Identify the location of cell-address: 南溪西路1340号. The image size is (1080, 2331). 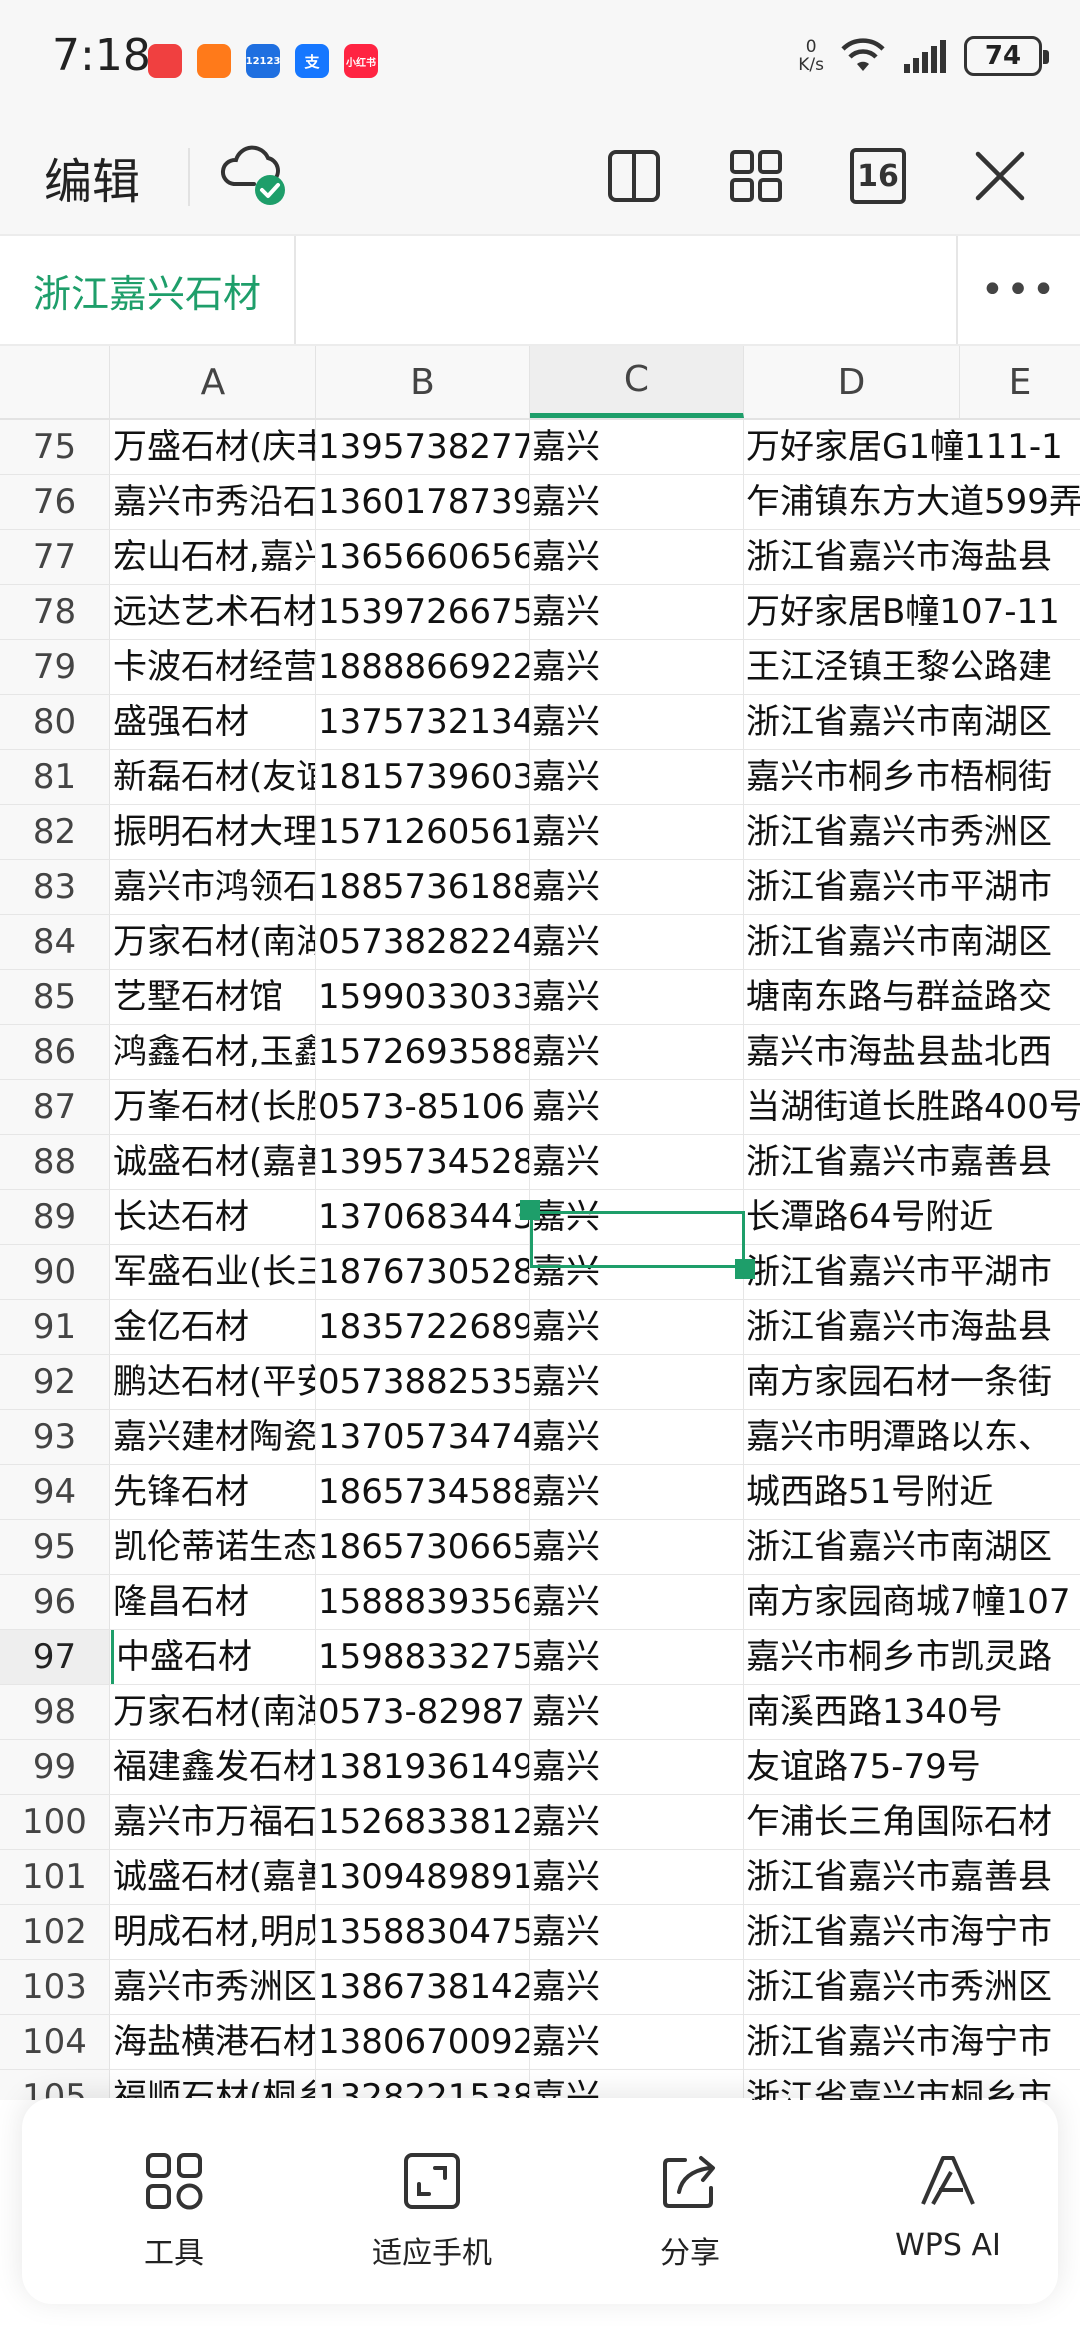
(873, 1712).